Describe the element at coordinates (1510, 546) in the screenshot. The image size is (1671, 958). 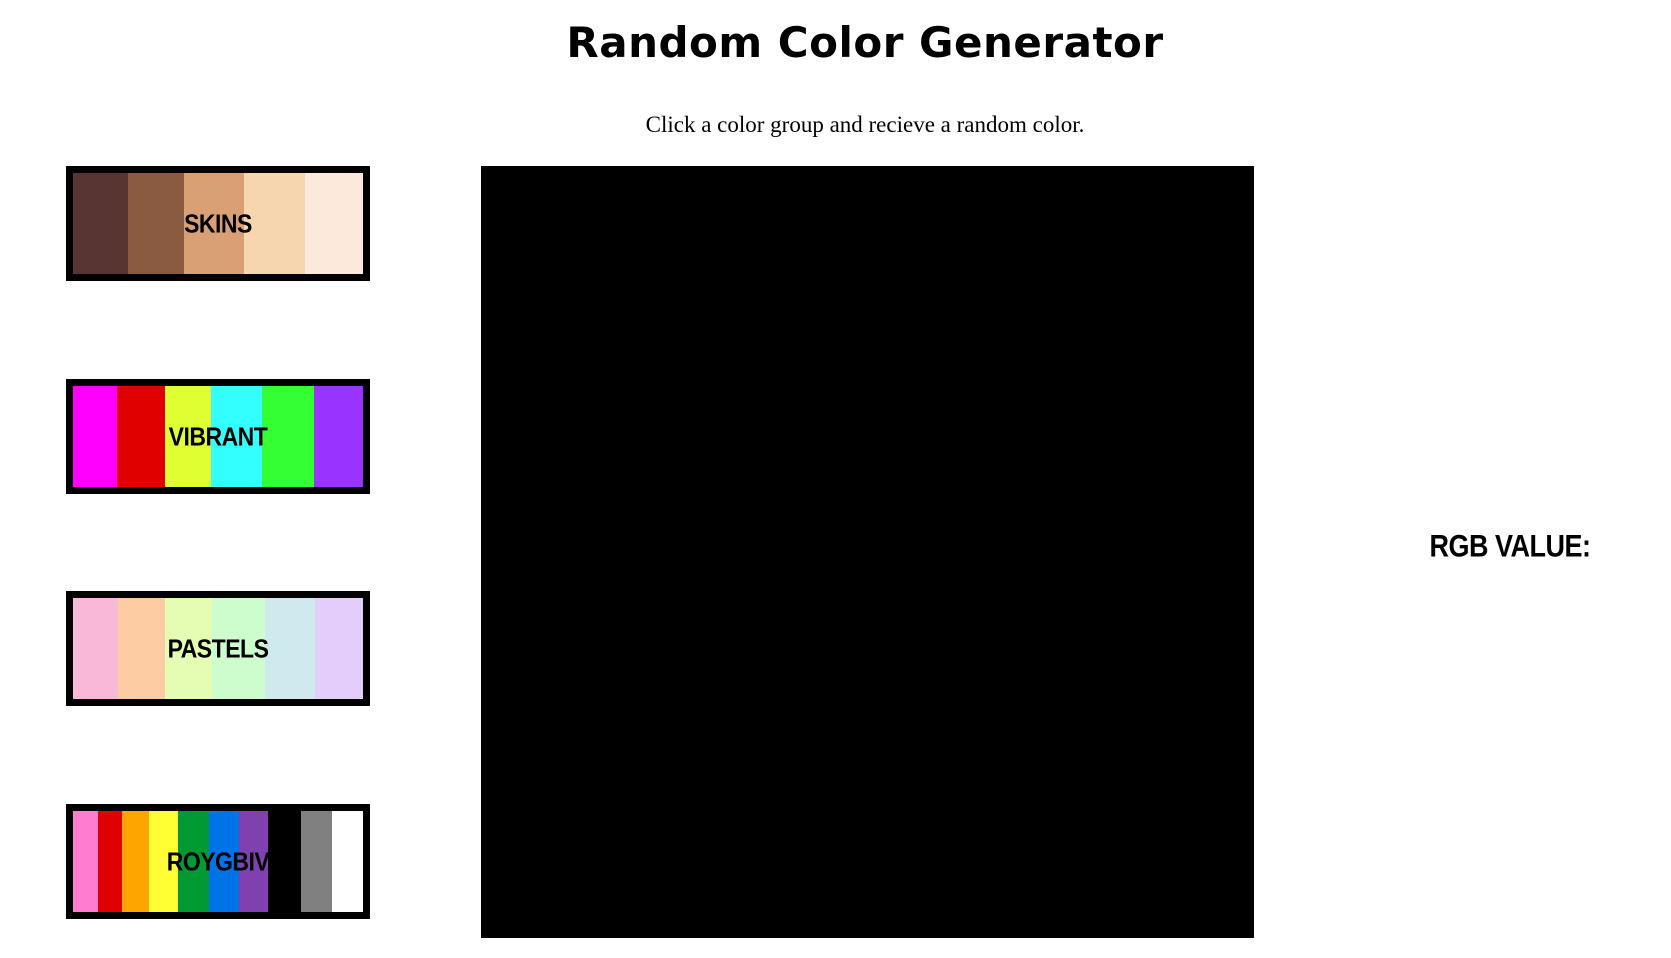
I see `rgb-value-label: RGB VALUE:` at that location.